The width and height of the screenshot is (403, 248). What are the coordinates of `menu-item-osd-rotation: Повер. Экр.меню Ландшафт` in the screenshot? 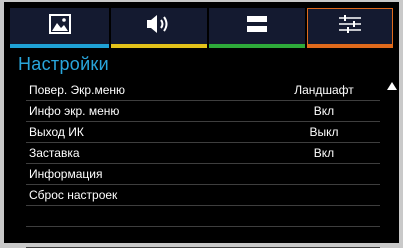 It's located at (203, 90).